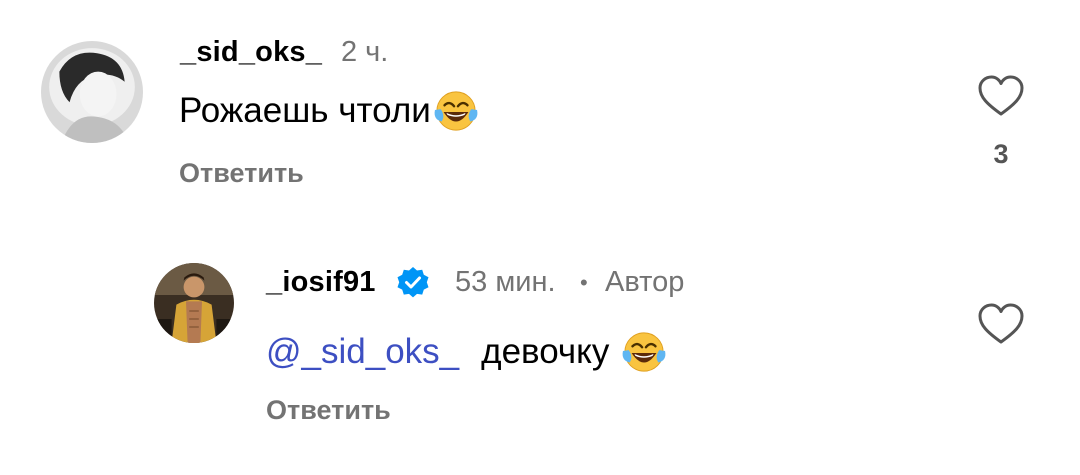 The width and height of the screenshot is (1080, 475). I want to click on verified-badge-icon, so click(413, 283).